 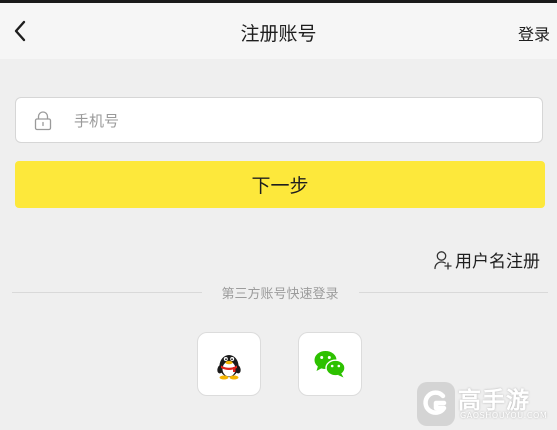 What do you see at coordinates (107, 292) in the screenshot?
I see `divider-line-left` at bounding box center [107, 292].